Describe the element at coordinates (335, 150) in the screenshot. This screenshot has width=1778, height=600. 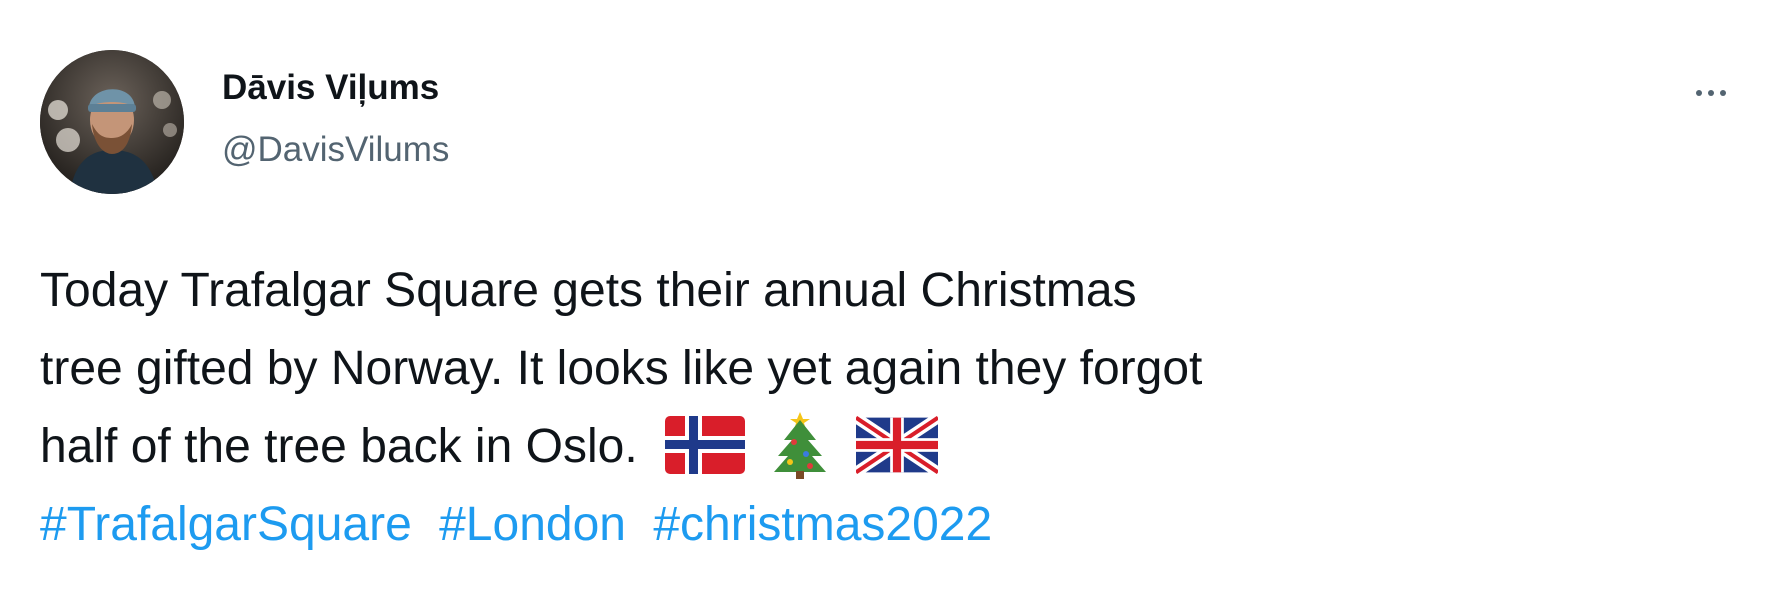
I see `author-handle: @DavisVilums` at that location.